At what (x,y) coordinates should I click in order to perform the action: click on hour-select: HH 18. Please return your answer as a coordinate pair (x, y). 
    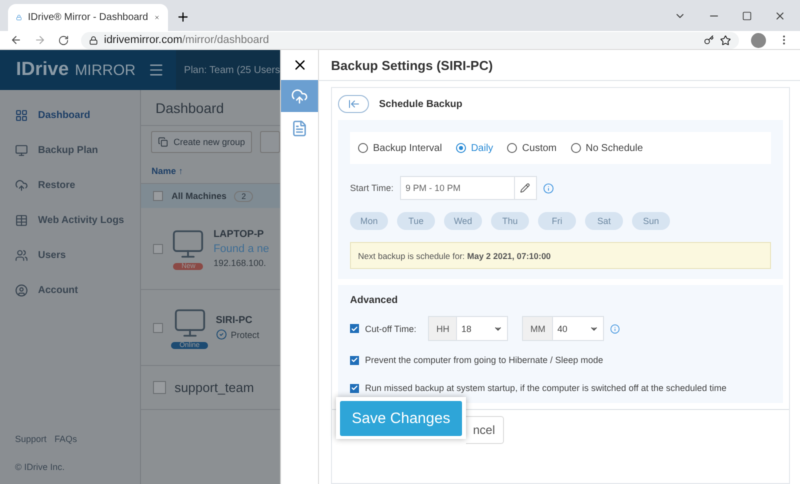
    Looking at the image, I should click on (468, 328).